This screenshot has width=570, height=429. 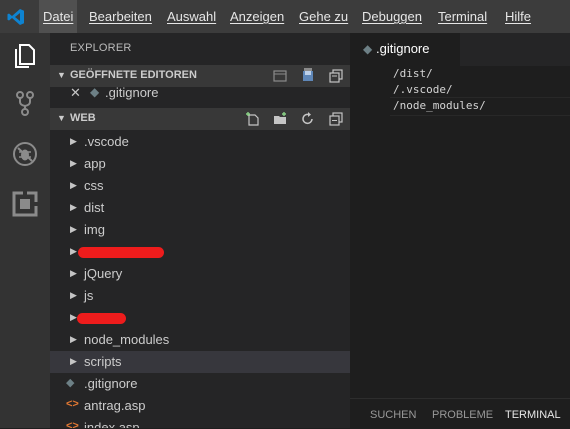 I want to click on refresh-icon, so click(x=308, y=119).